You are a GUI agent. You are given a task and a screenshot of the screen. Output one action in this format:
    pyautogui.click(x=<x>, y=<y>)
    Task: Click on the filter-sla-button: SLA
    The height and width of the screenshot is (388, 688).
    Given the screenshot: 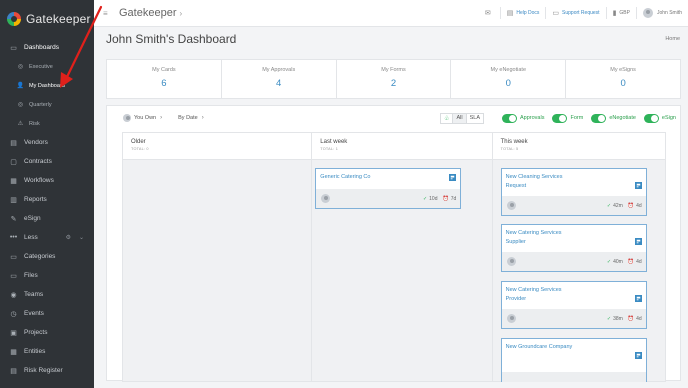 What is the action you would take?
    pyautogui.click(x=475, y=118)
    